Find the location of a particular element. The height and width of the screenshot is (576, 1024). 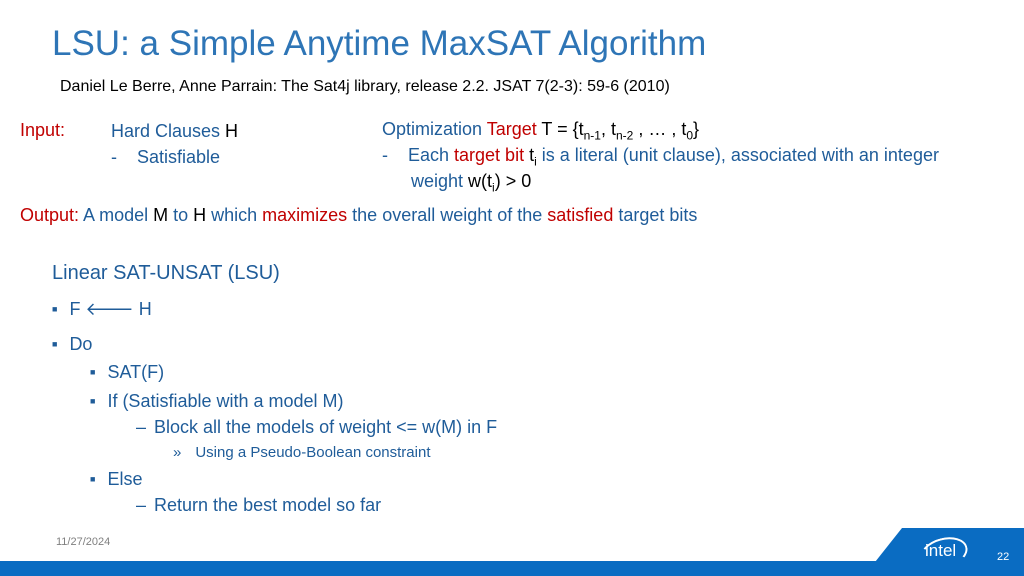

input-label: Input: is located at coordinates (43, 130).